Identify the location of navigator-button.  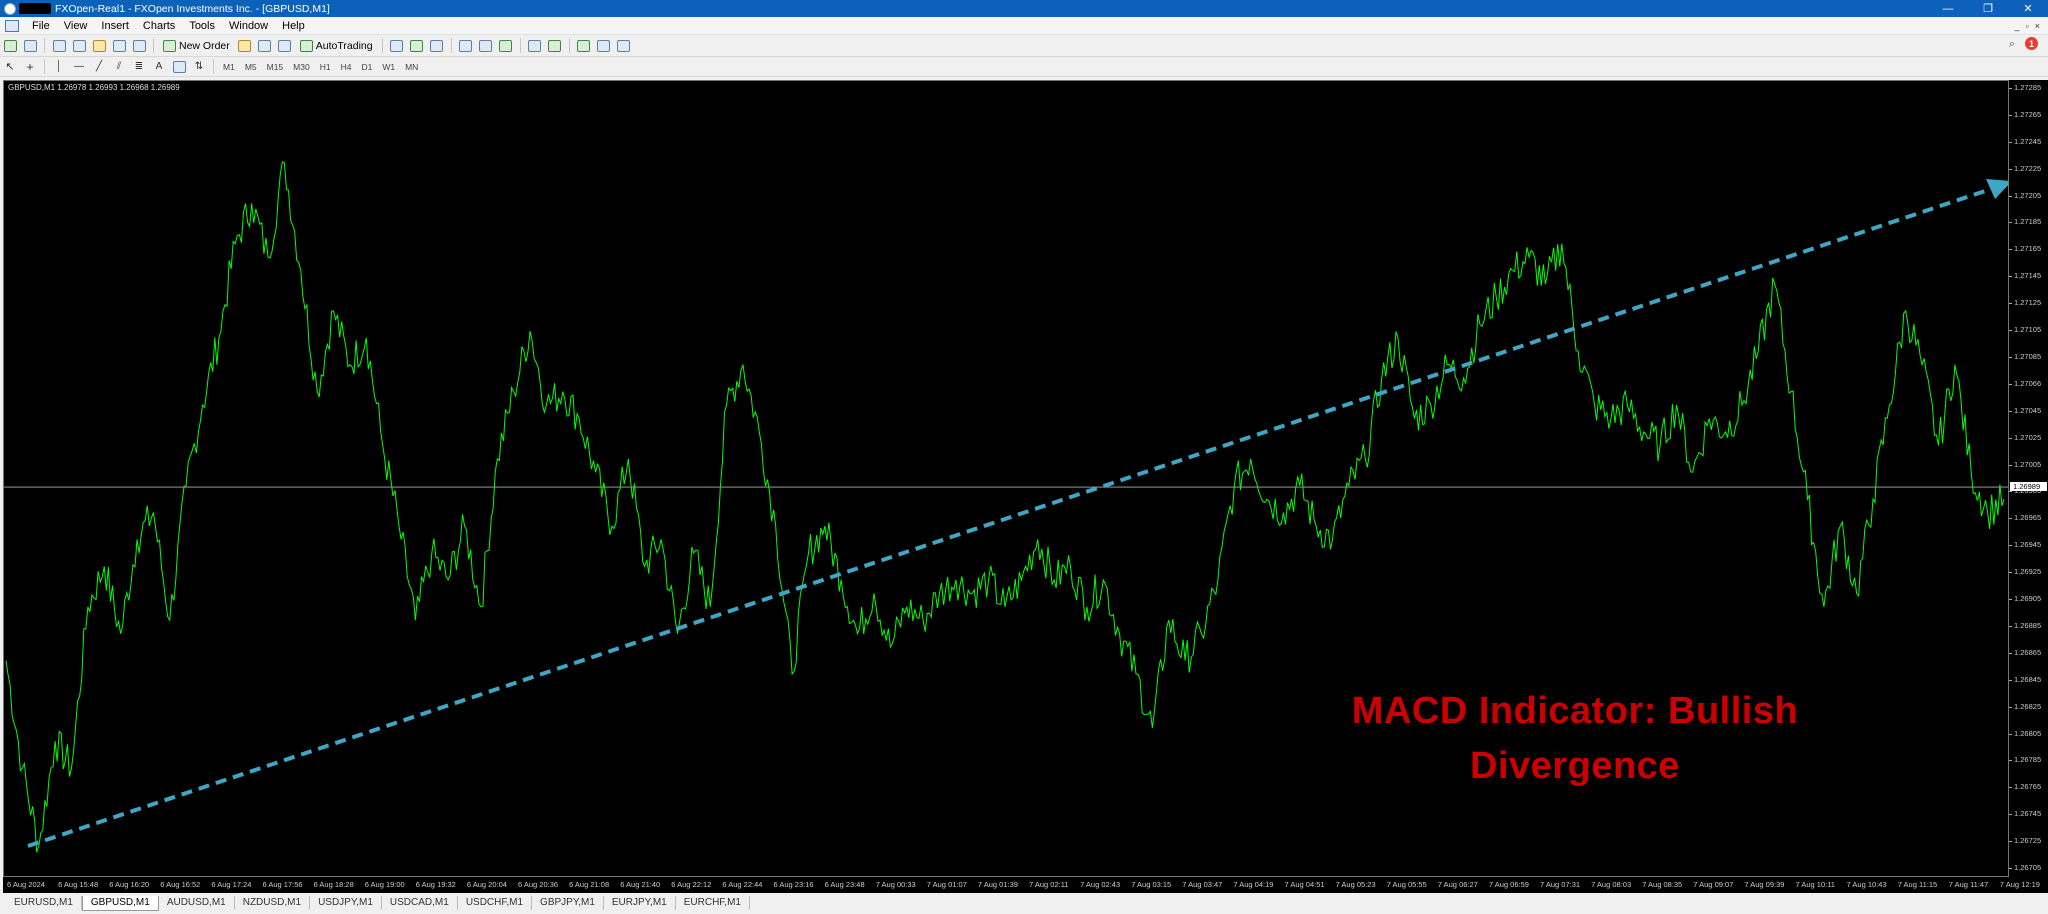
(99, 45).